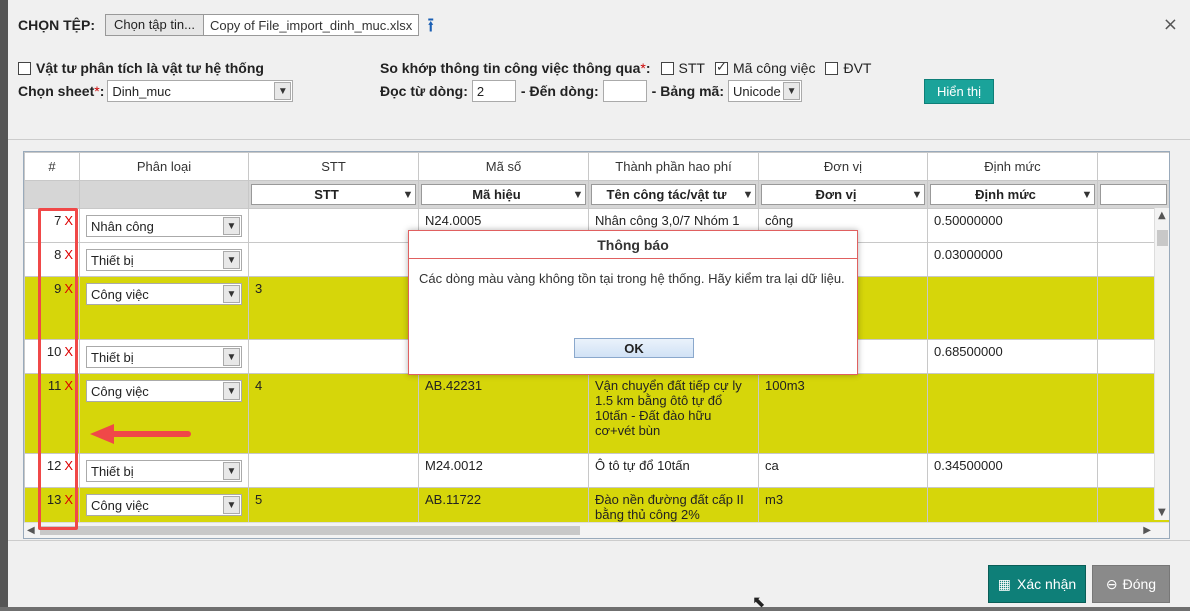  What do you see at coordinates (140, 434) in the screenshot?
I see `annotation-arrow-icon` at bounding box center [140, 434].